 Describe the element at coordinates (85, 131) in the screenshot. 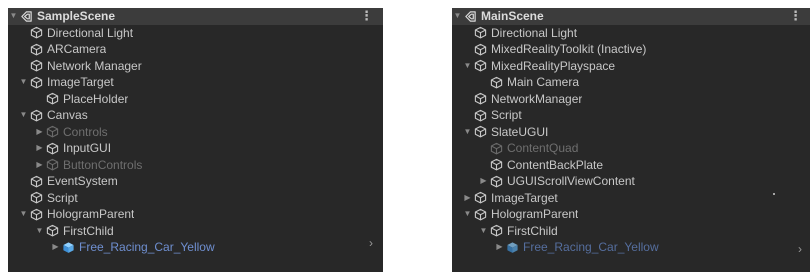

I see `hierarchy-item-label: Controls` at that location.